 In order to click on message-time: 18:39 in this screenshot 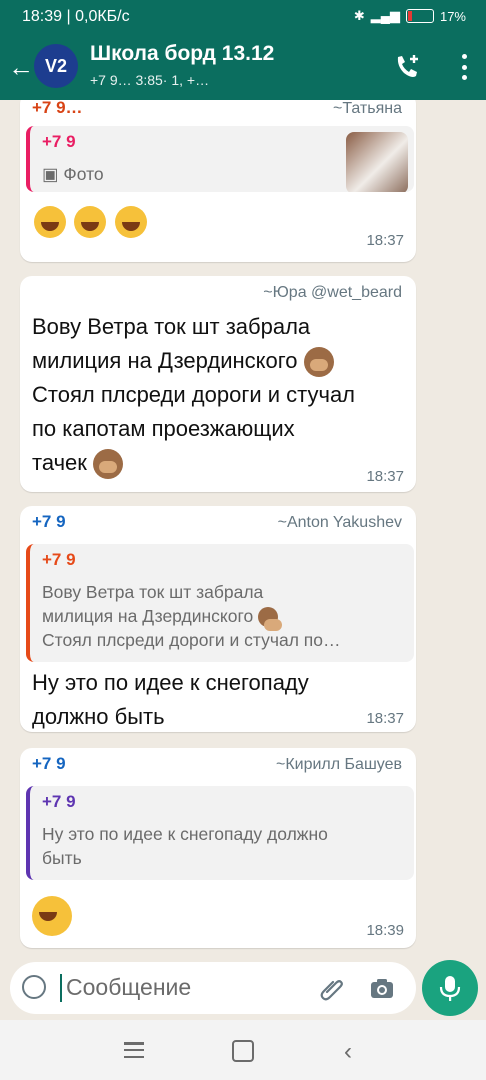, I will do `click(385, 930)`.